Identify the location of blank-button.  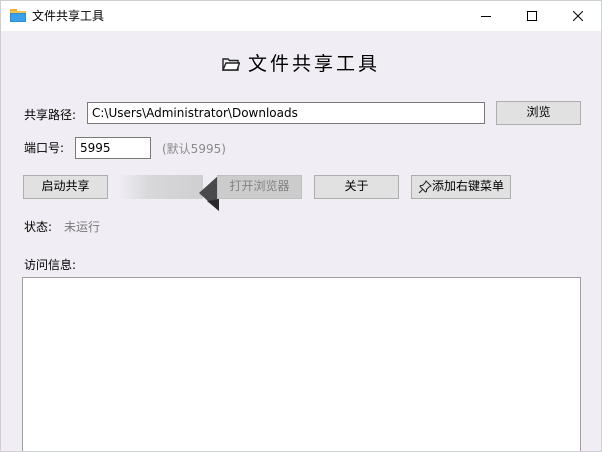
(161, 187).